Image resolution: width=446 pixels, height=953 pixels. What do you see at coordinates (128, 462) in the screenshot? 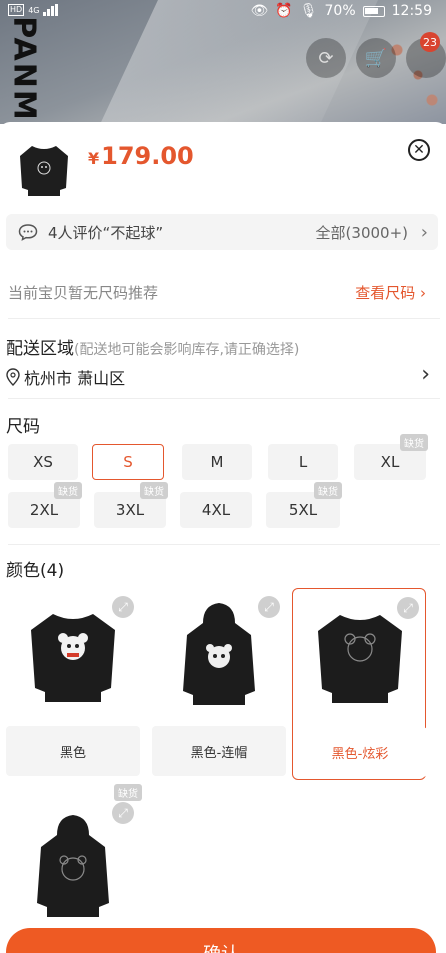
I see `size-option-s: S` at bounding box center [128, 462].